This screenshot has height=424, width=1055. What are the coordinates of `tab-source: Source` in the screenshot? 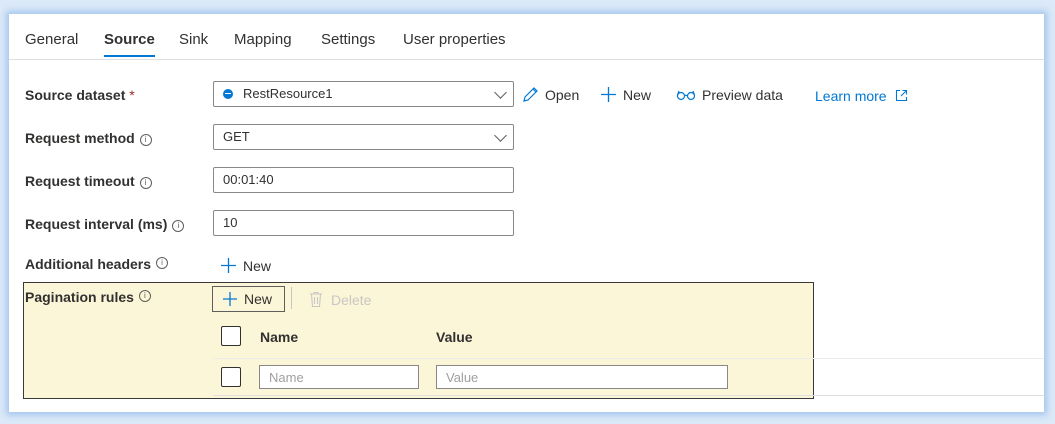 It's located at (129, 44).